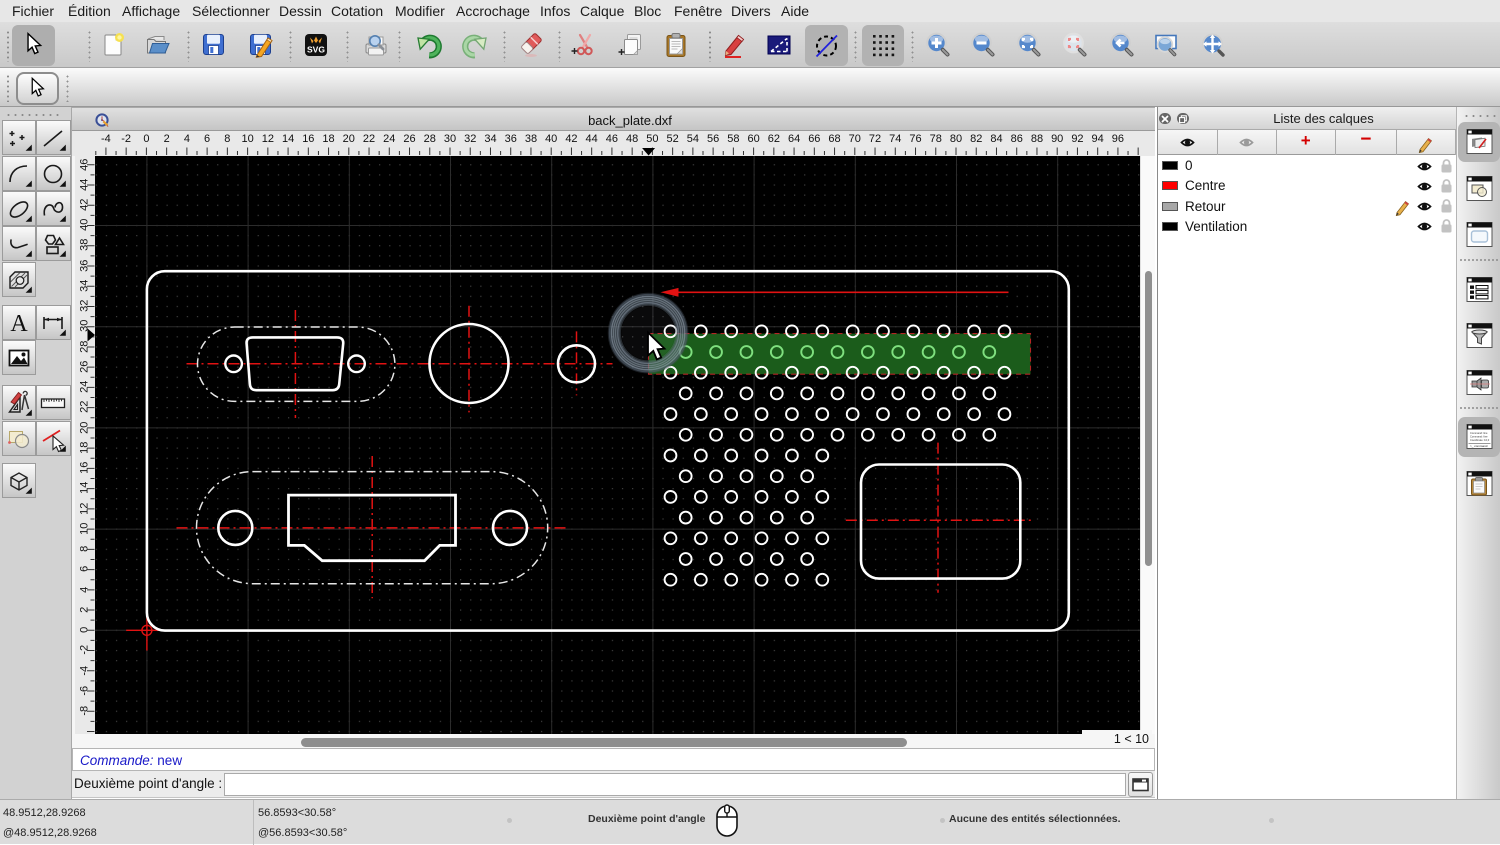 Image resolution: width=1500 pixels, height=845 pixels. Describe the element at coordinates (316, 50) in the screenshot. I see `svg-text: SVG` at that location.